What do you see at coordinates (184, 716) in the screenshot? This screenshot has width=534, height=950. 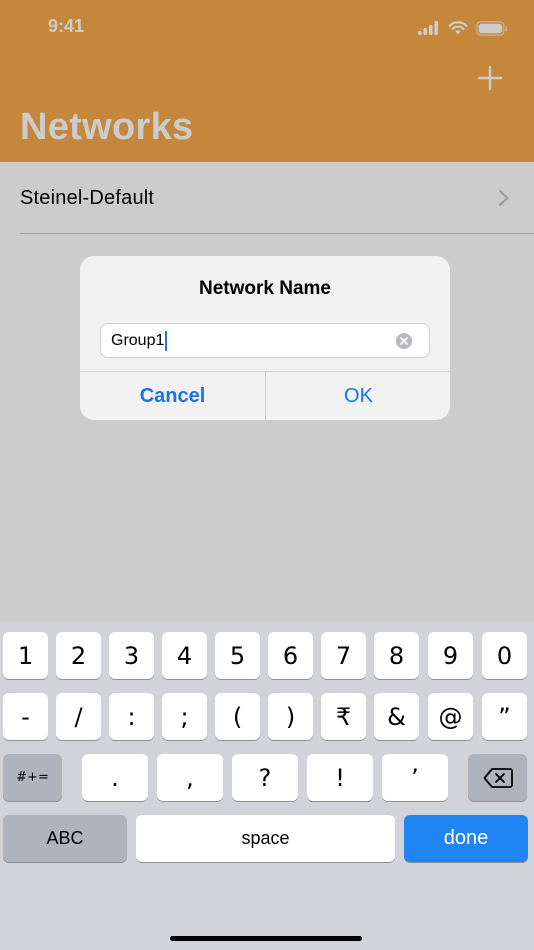 I see `key-semicolon: ;` at bounding box center [184, 716].